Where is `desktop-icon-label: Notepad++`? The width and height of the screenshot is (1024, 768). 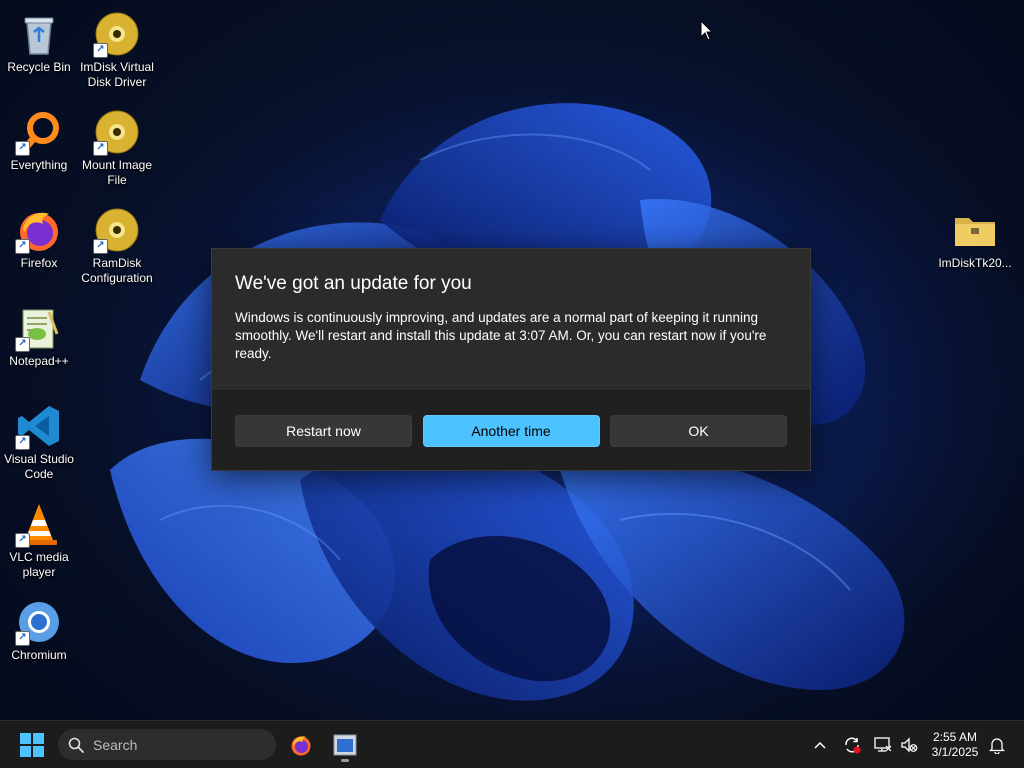
desktop-icon-label: Notepad++ is located at coordinates (39, 361).